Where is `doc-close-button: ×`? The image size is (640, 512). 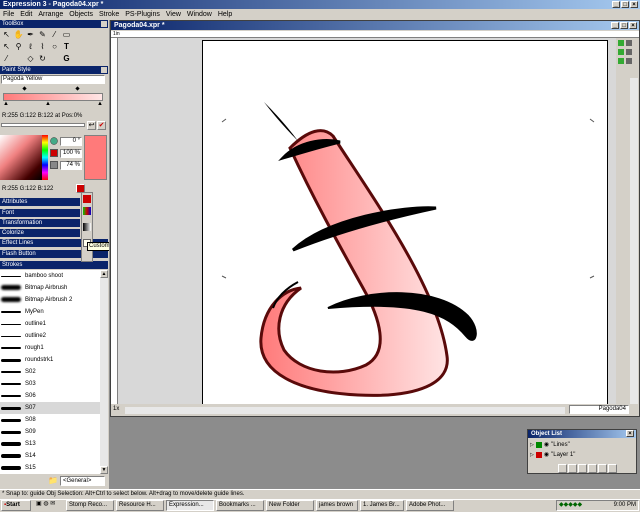
doc-close-button: × is located at coordinates (633, 25).